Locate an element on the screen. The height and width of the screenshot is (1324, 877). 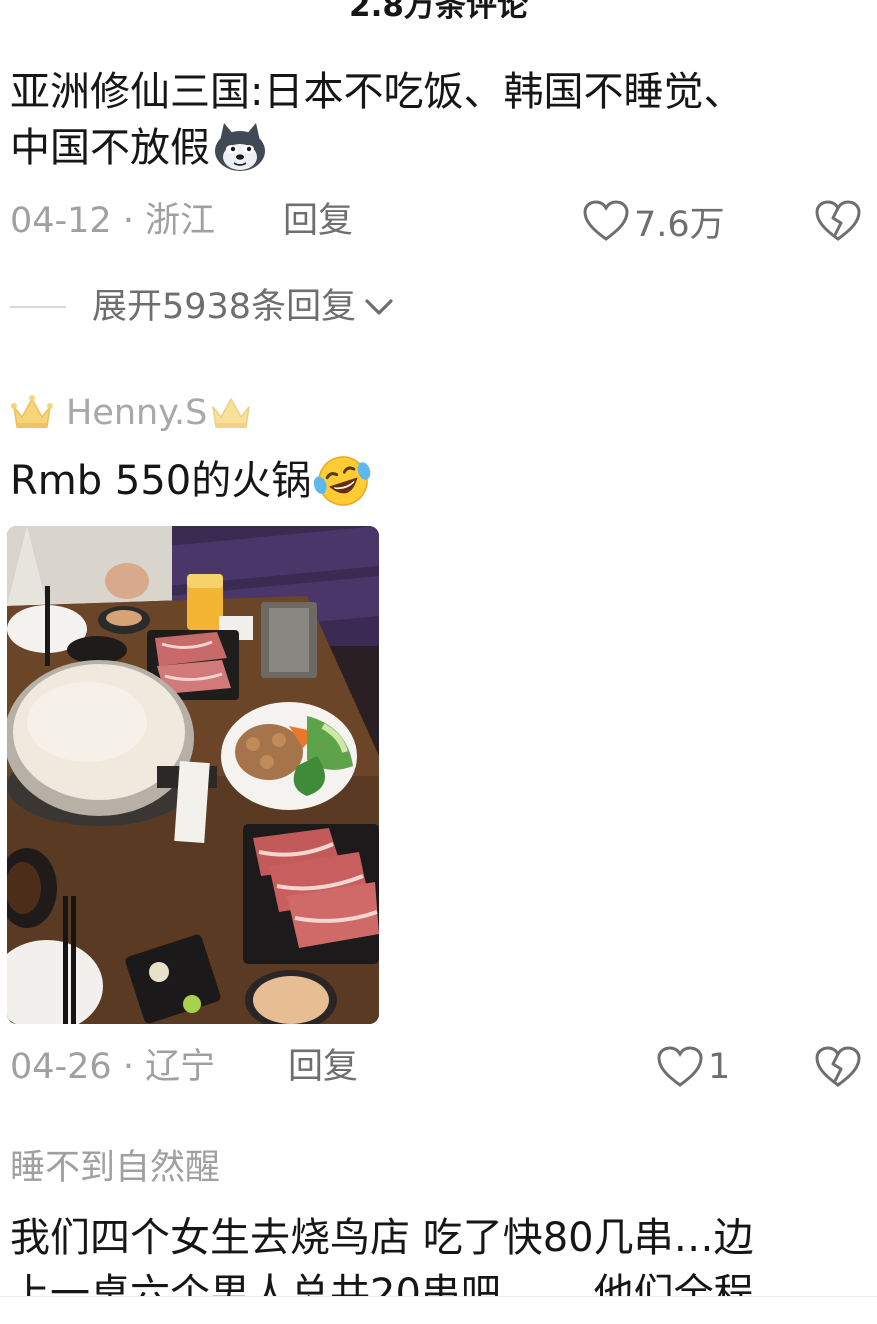
comment-text: Rmb 550的火锅 is located at coordinates (435, 481).